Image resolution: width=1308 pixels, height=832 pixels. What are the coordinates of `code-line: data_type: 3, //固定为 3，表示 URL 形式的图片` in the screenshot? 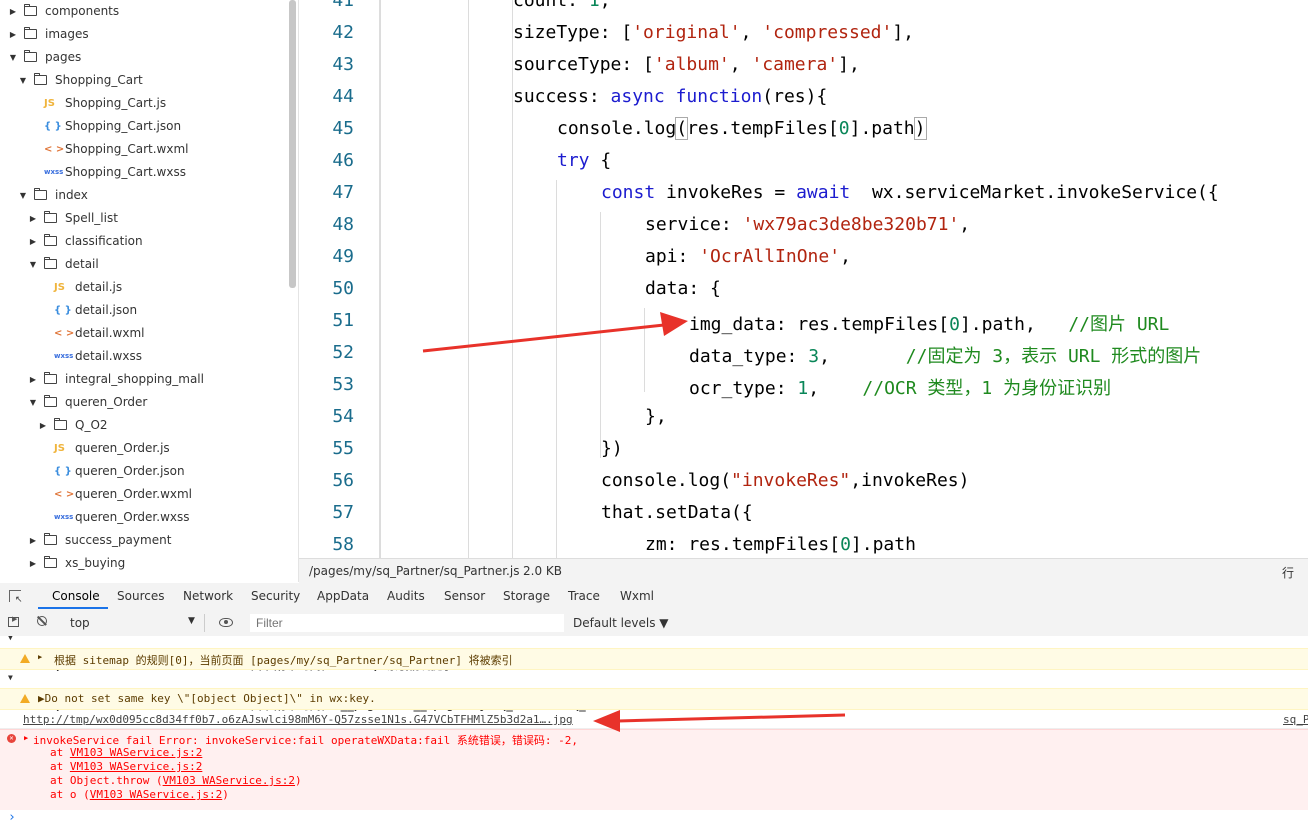 It's located at (945, 355).